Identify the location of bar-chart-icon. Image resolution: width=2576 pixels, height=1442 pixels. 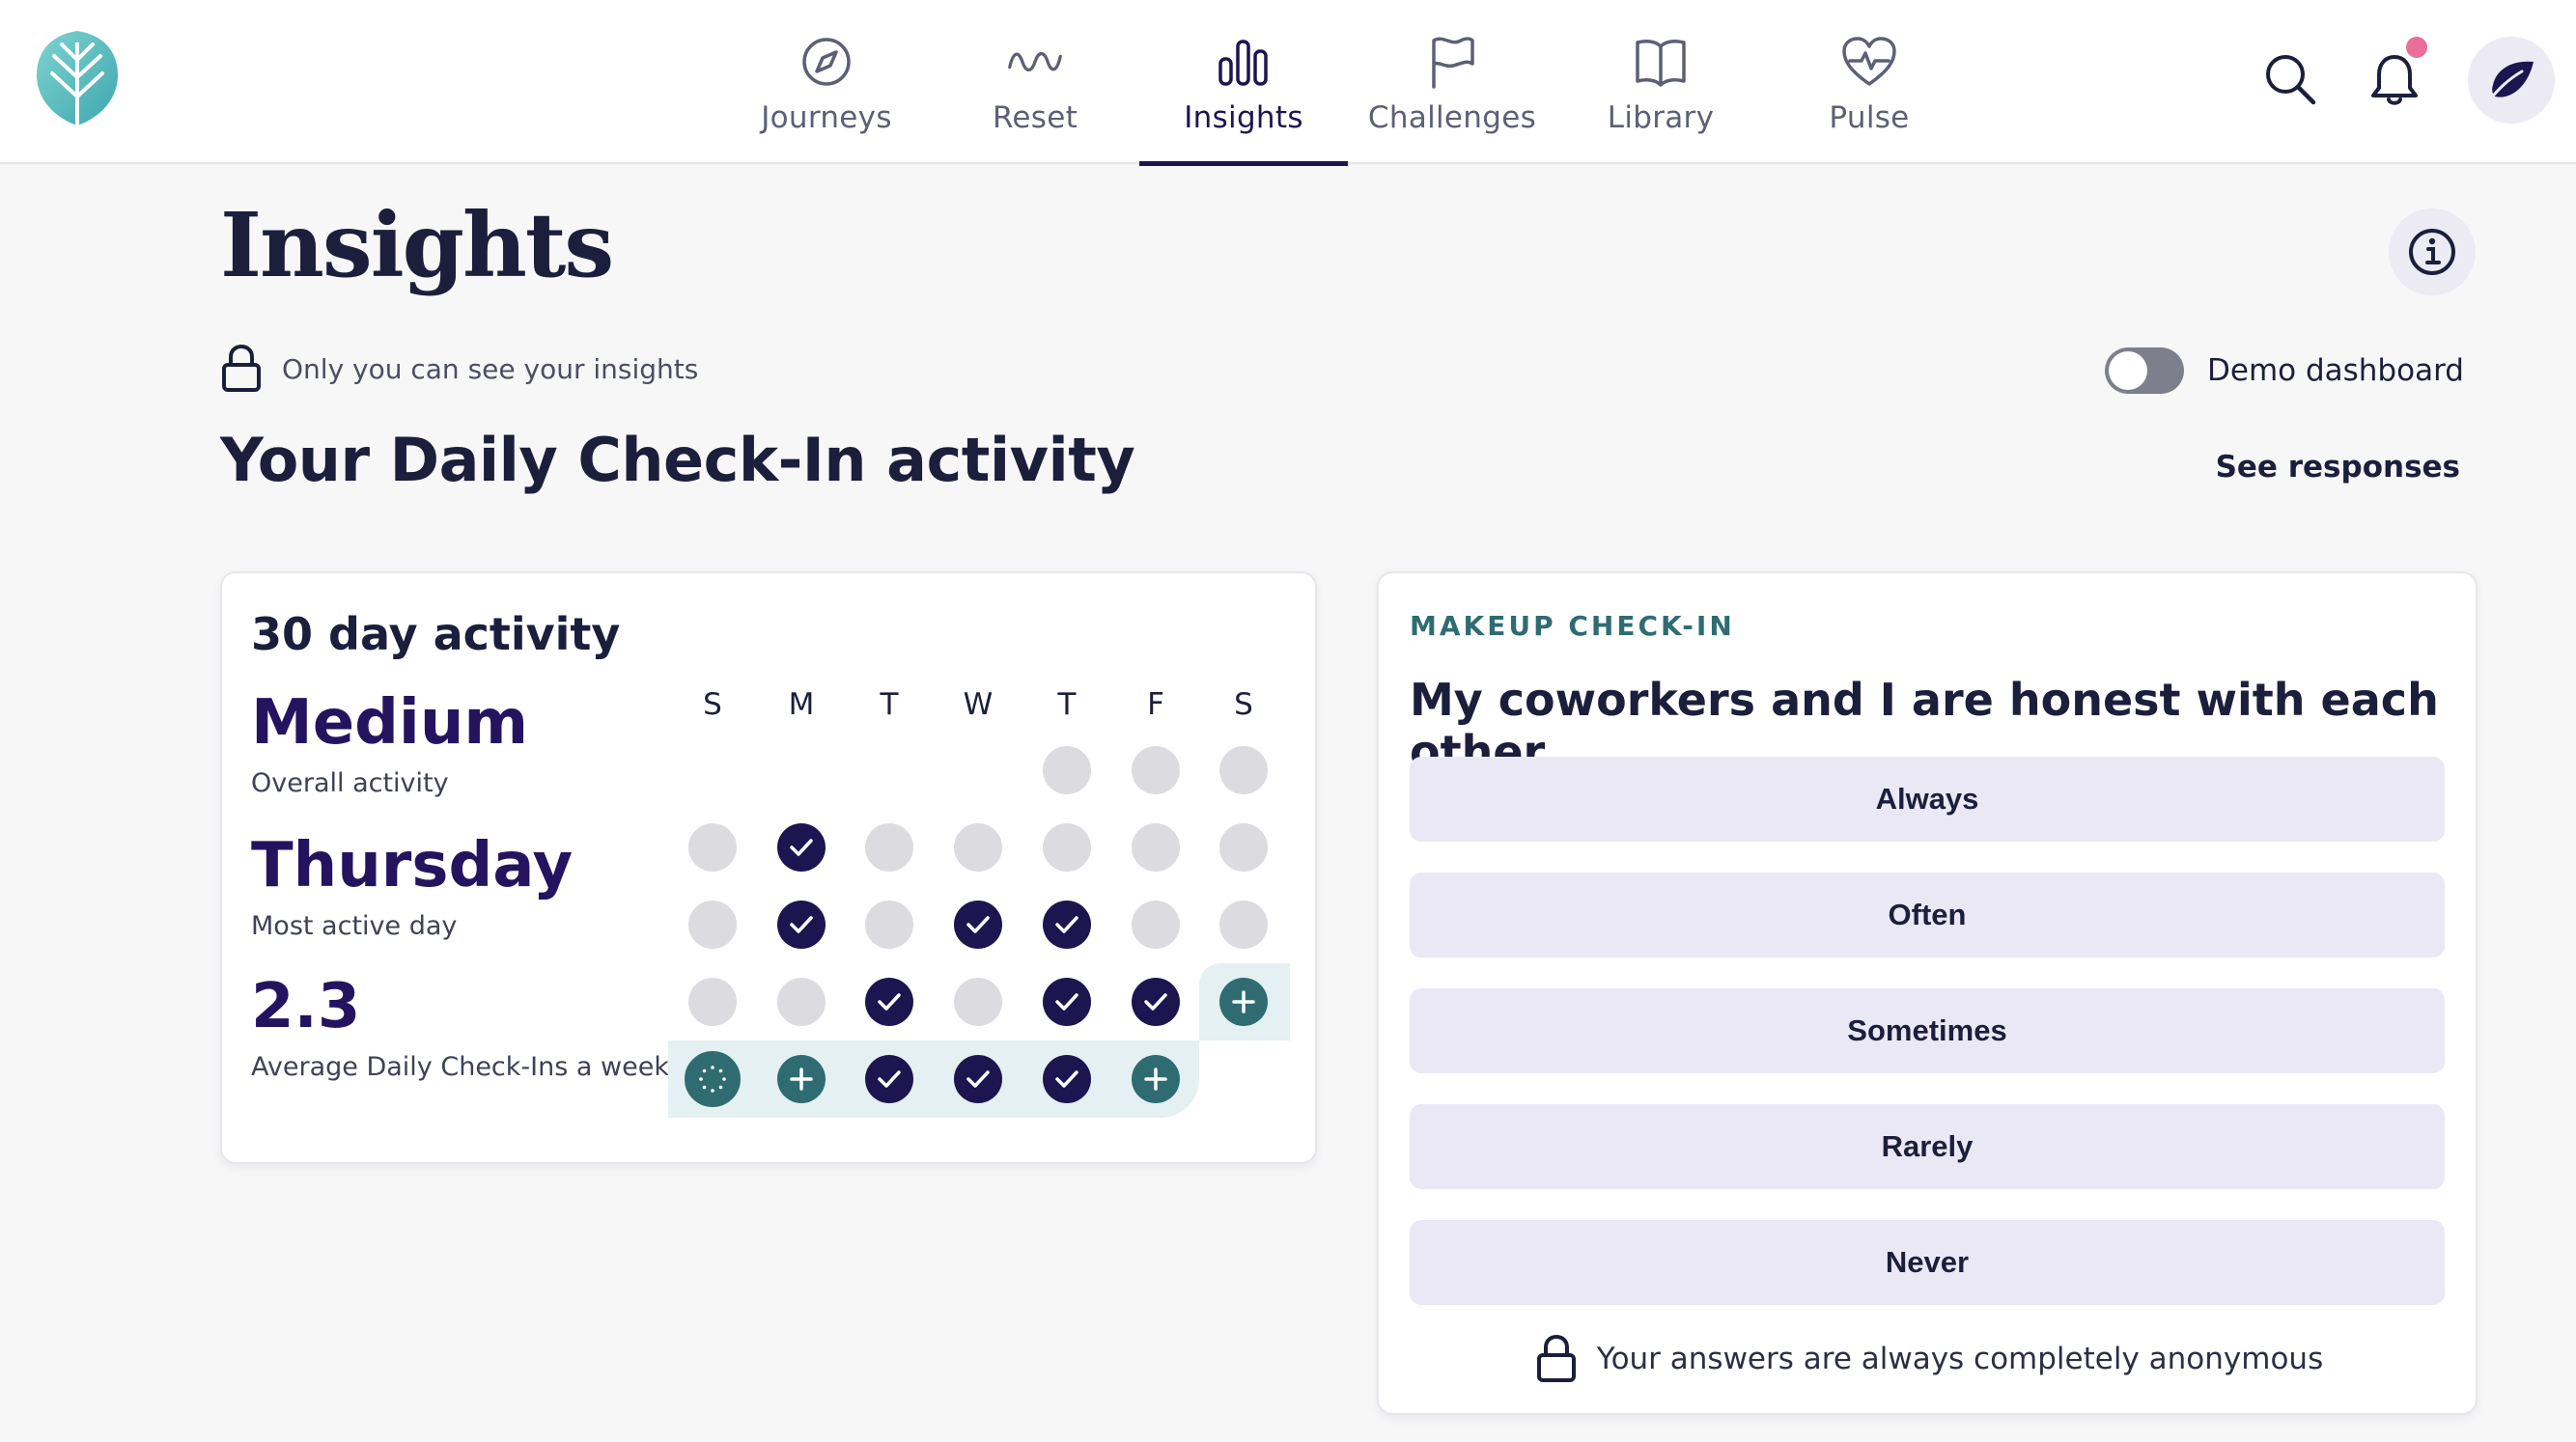
(1244, 62).